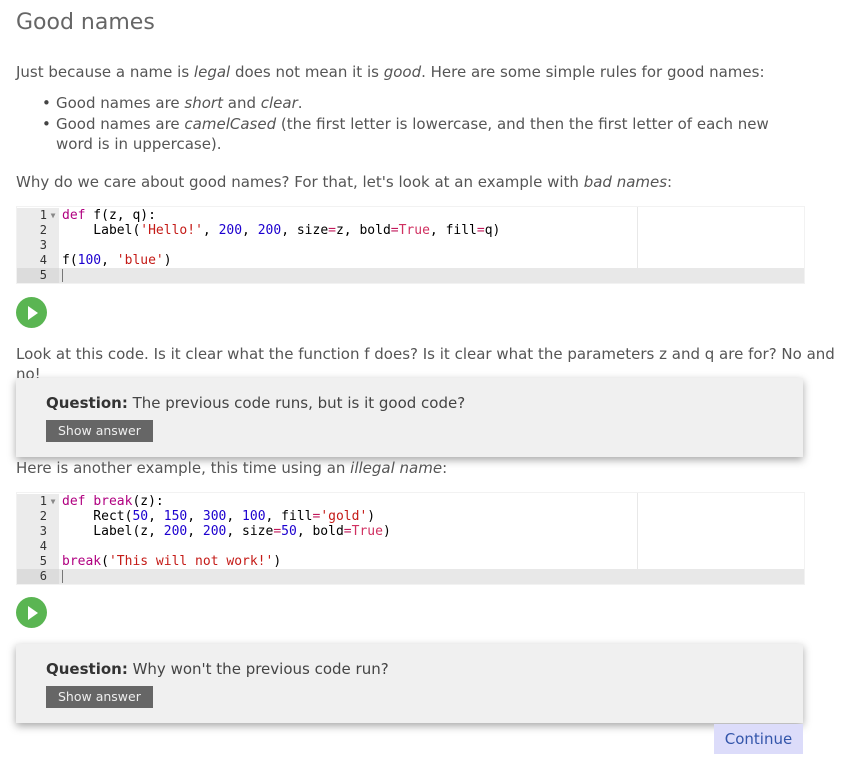 This screenshot has height=760, width=842. I want to click on continue-button: Continue, so click(758, 739).